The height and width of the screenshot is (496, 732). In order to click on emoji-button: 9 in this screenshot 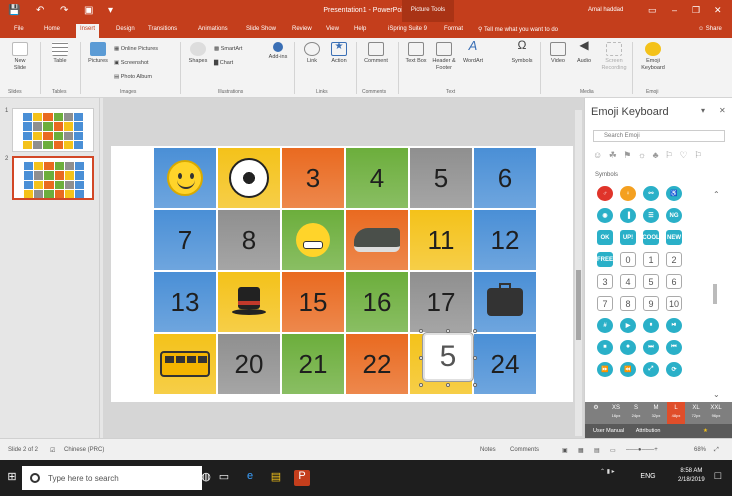, I will do `click(651, 303)`.